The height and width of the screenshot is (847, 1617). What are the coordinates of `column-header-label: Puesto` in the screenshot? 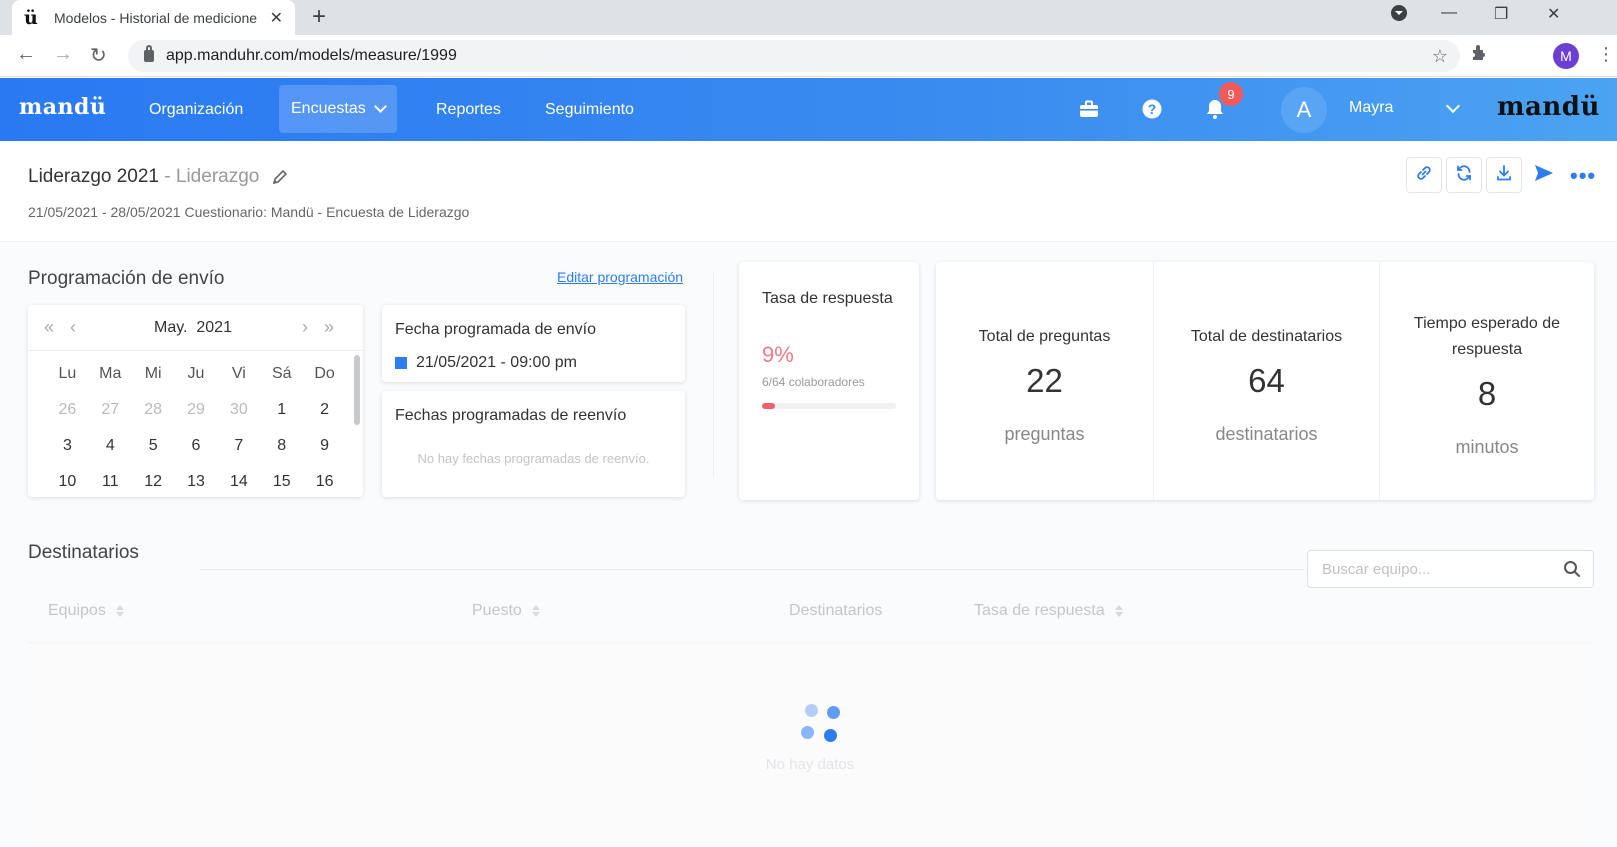 It's located at (497, 610).